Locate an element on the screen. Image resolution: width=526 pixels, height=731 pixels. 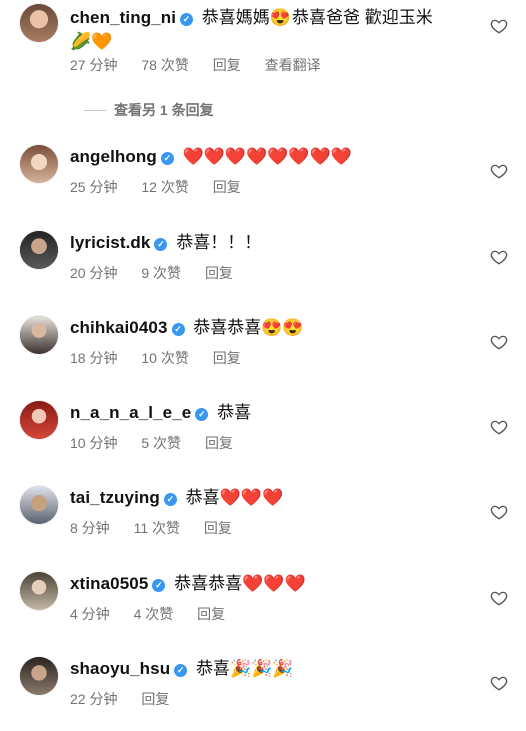
emoji: ❤️❤️❤️❤️❤️❤️❤️❤️ is located at coordinates (267, 156).